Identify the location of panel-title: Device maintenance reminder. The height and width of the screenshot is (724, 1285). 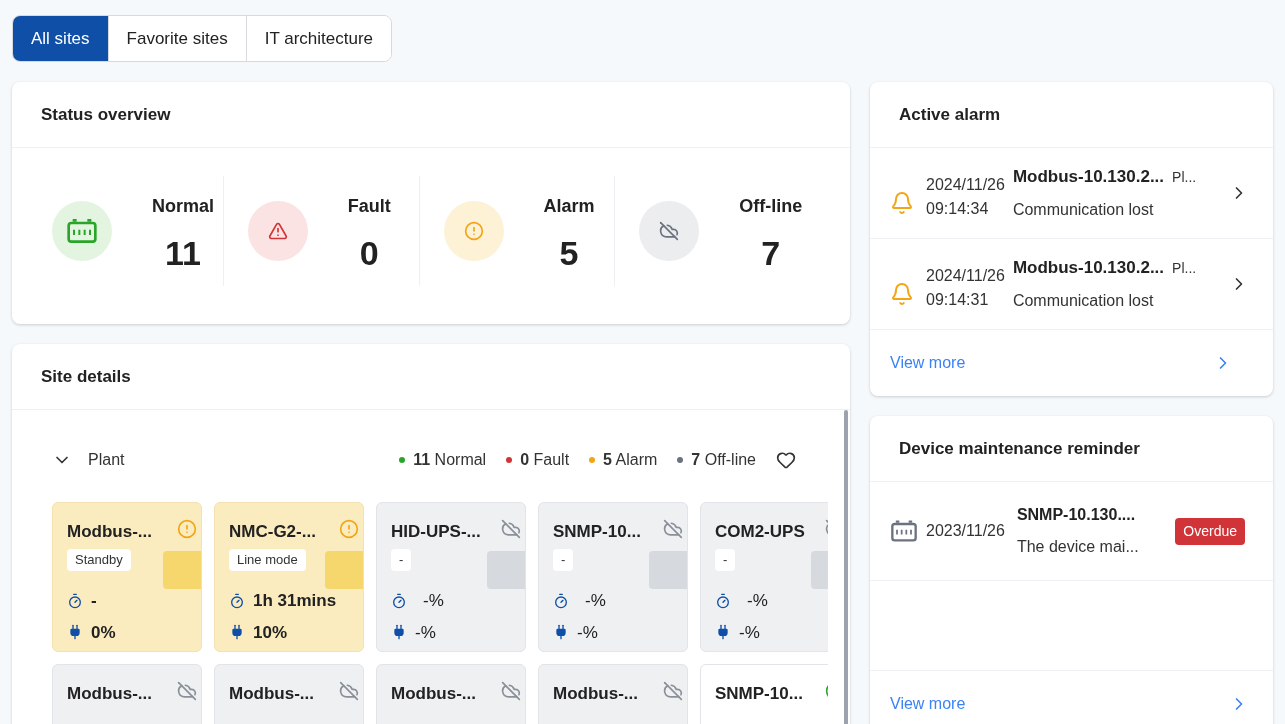
(1019, 448).